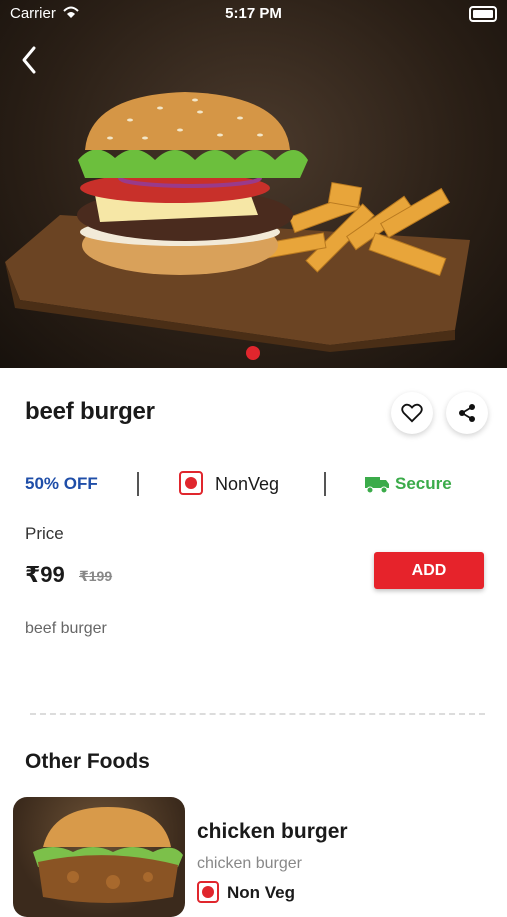  Describe the element at coordinates (96, 576) in the screenshot. I see `original-price: ₹199` at that location.